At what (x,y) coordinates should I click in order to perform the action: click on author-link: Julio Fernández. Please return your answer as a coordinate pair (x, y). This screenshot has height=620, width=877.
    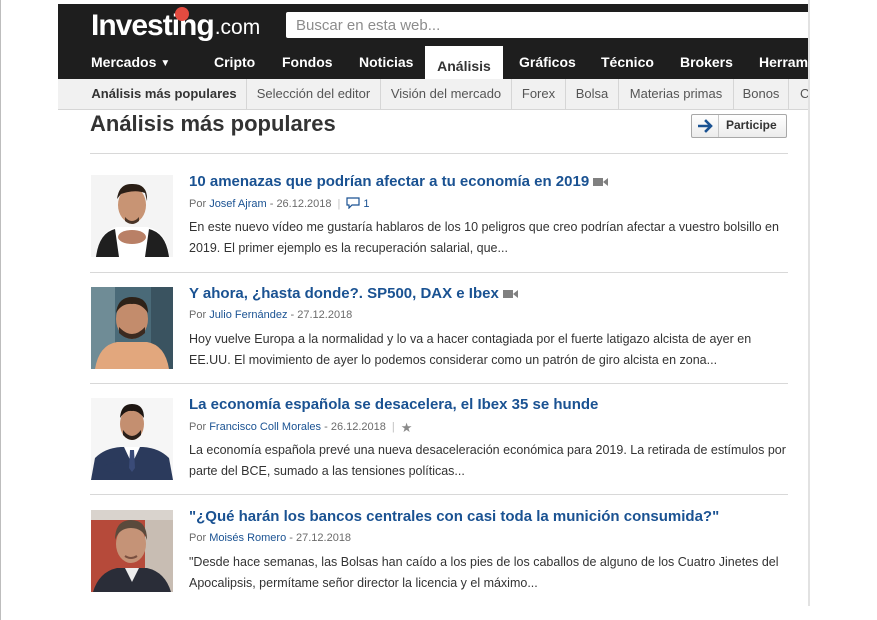
    Looking at the image, I should click on (248, 315).